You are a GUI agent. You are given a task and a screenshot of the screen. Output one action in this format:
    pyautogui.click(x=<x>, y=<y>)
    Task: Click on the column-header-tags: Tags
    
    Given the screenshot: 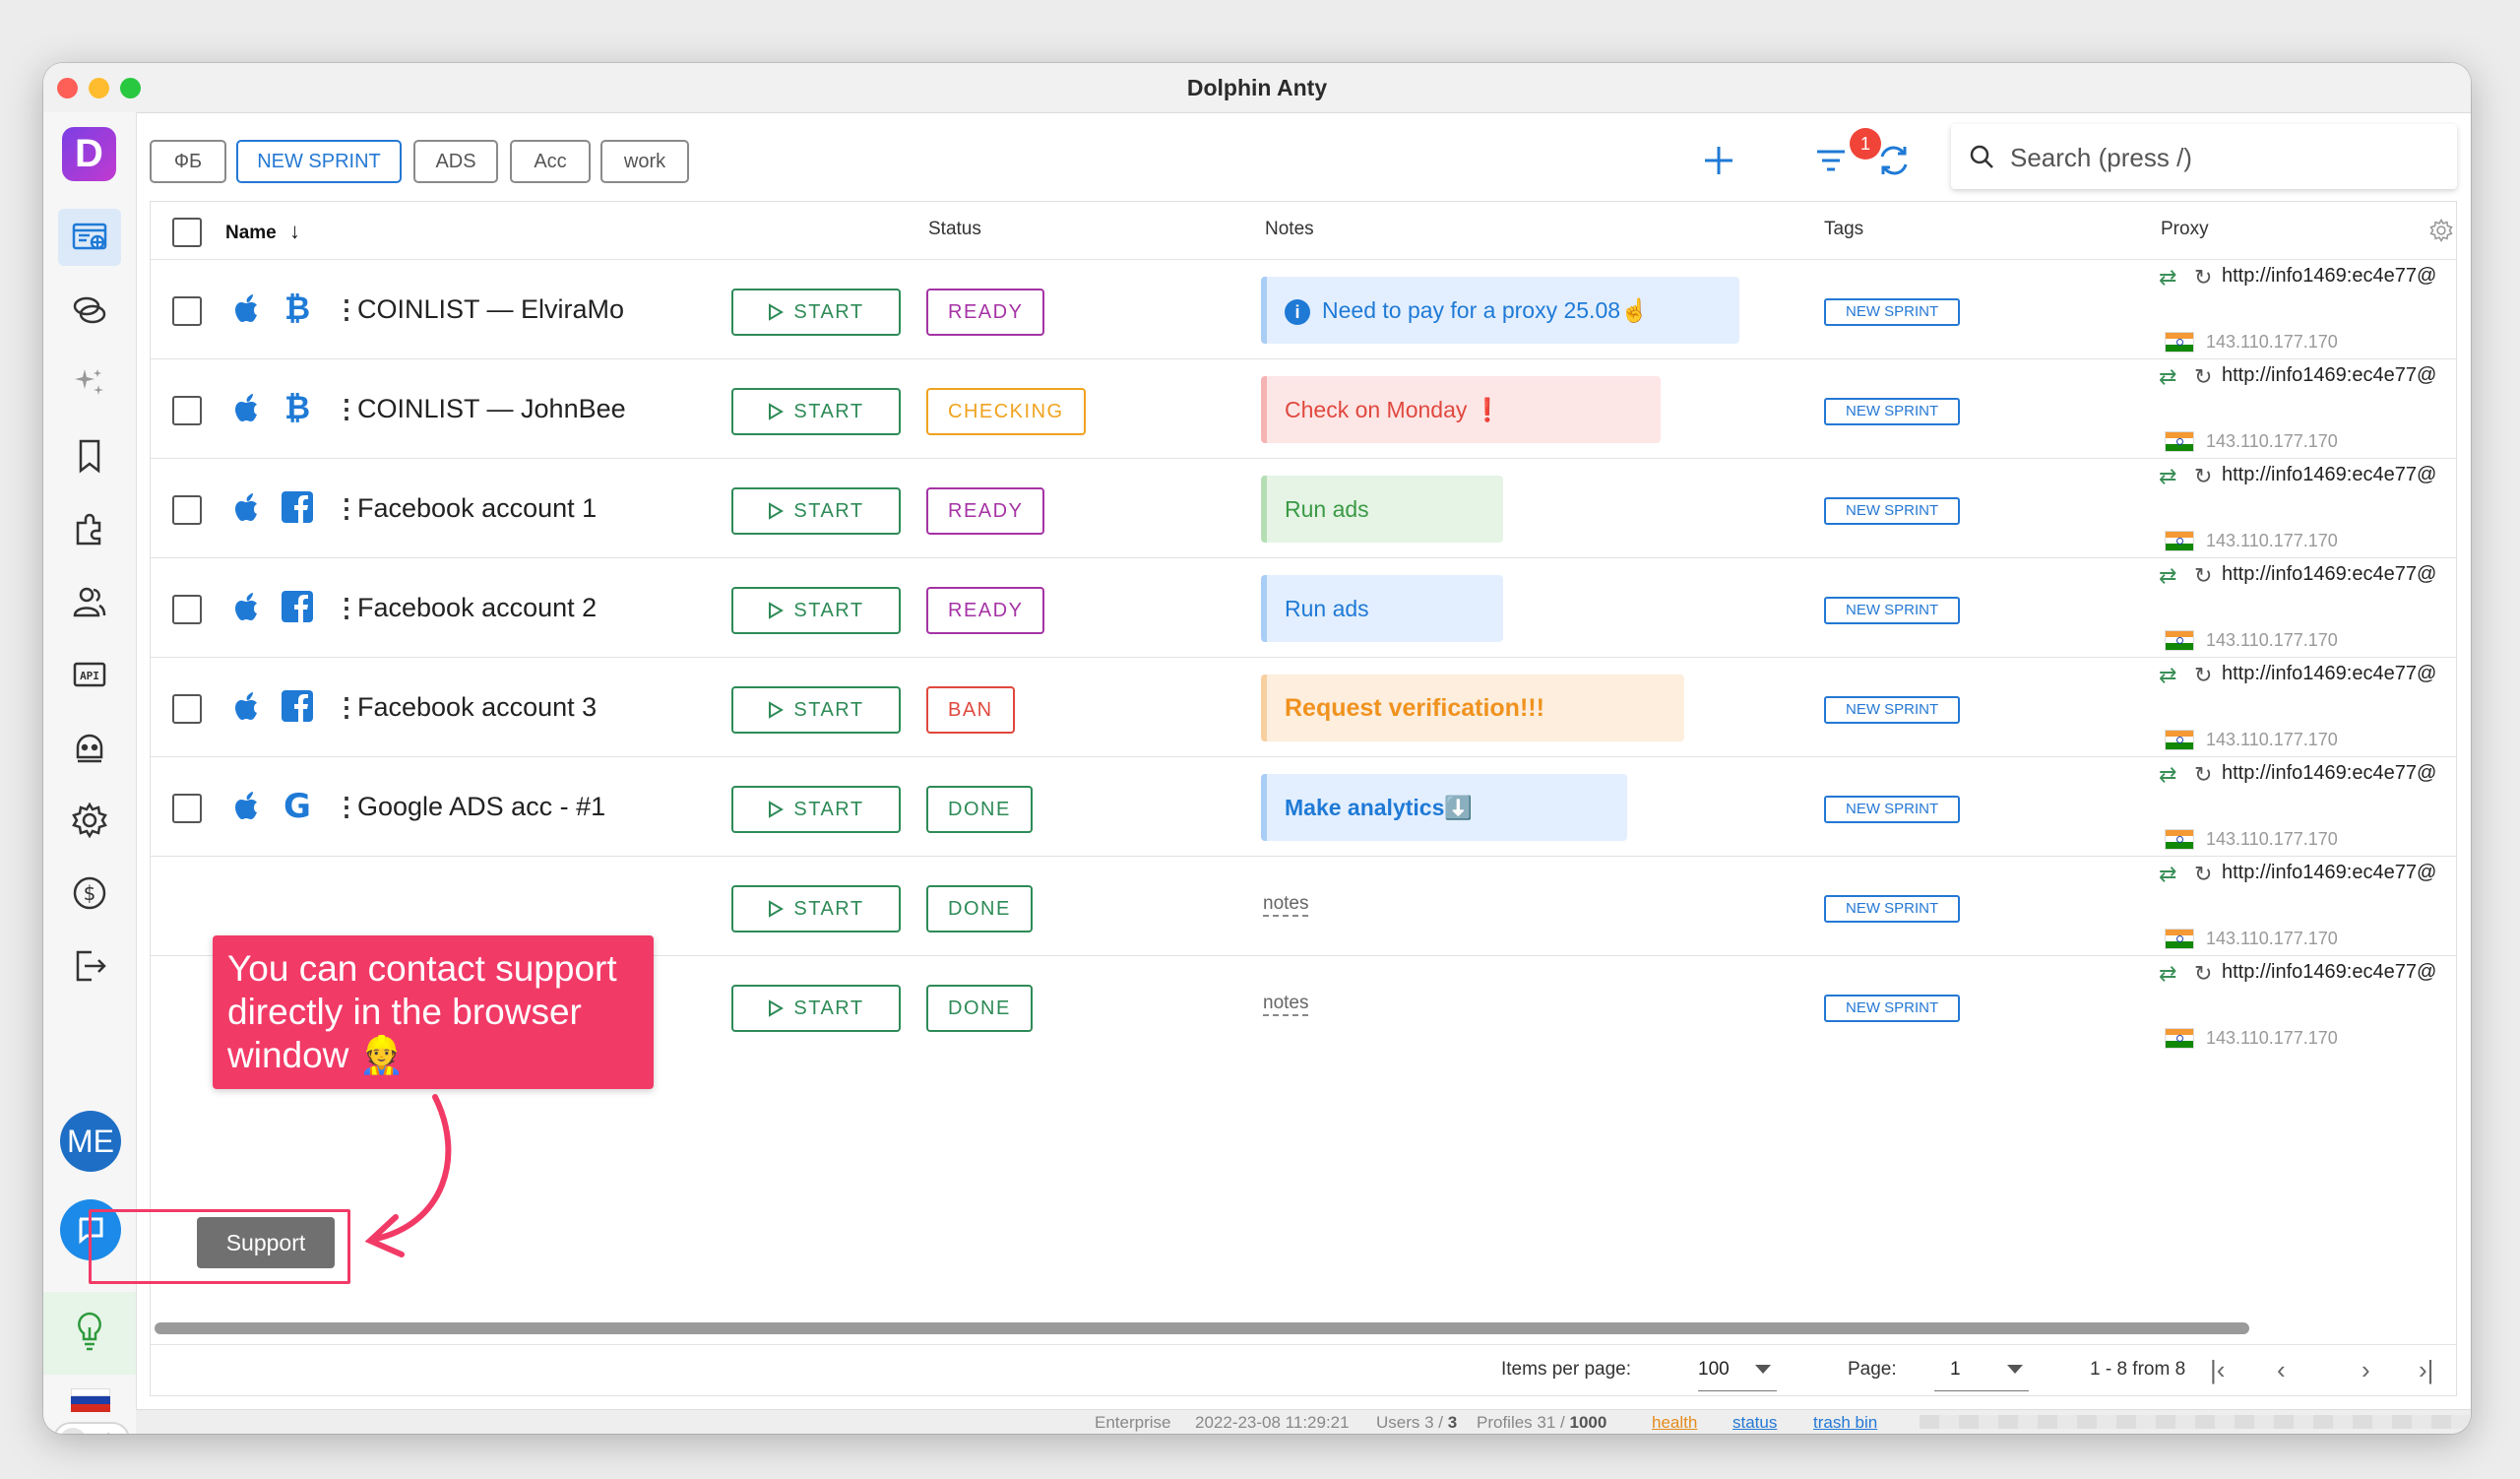 What is the action you would take?
    pyautogui.click(x=1843, y=230)
    